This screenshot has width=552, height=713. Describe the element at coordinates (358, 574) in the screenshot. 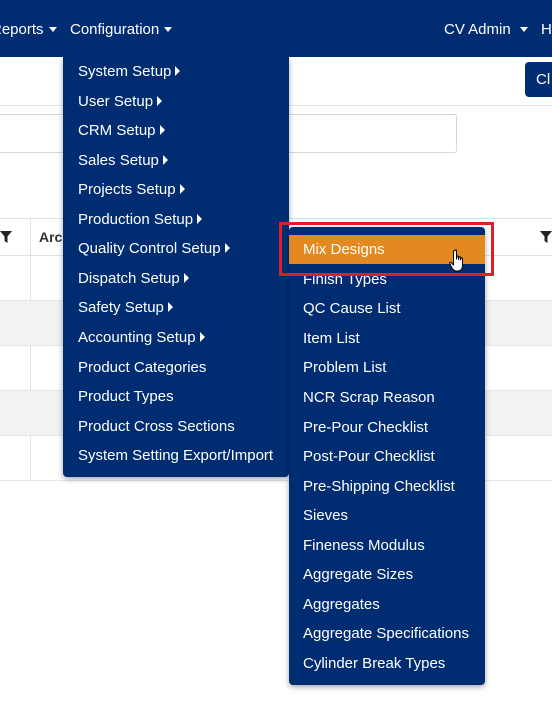

I see `submenu-item-label: Aggregate Sizes` at that location.